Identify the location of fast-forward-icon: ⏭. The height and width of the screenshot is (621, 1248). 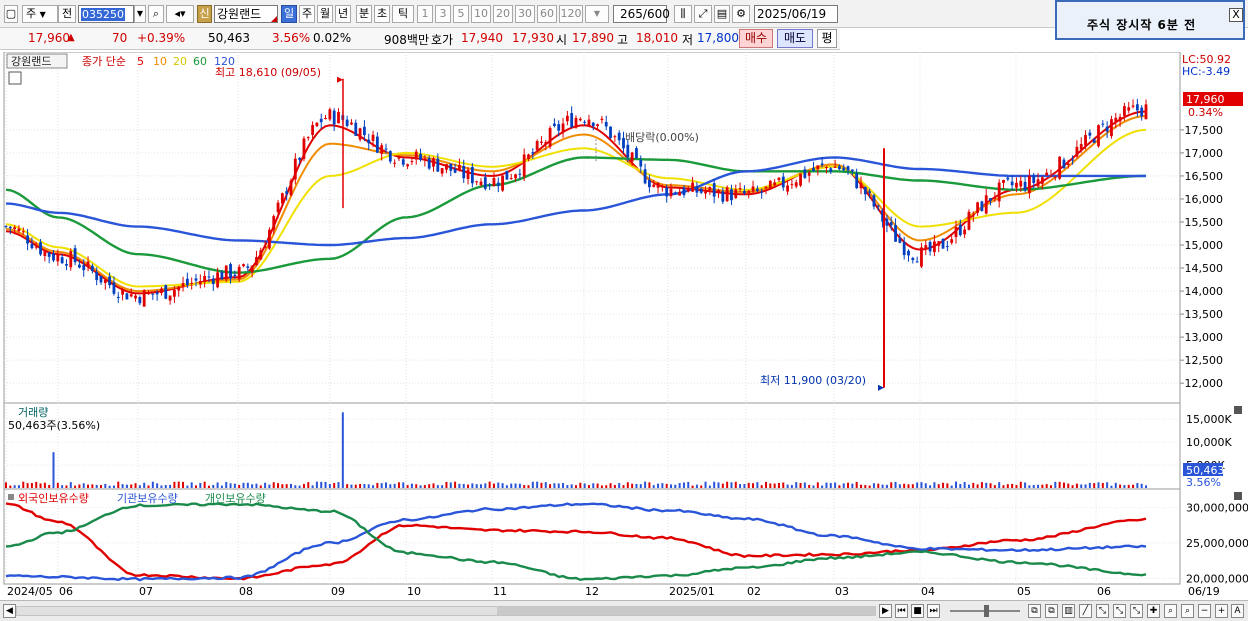
(933, 611).